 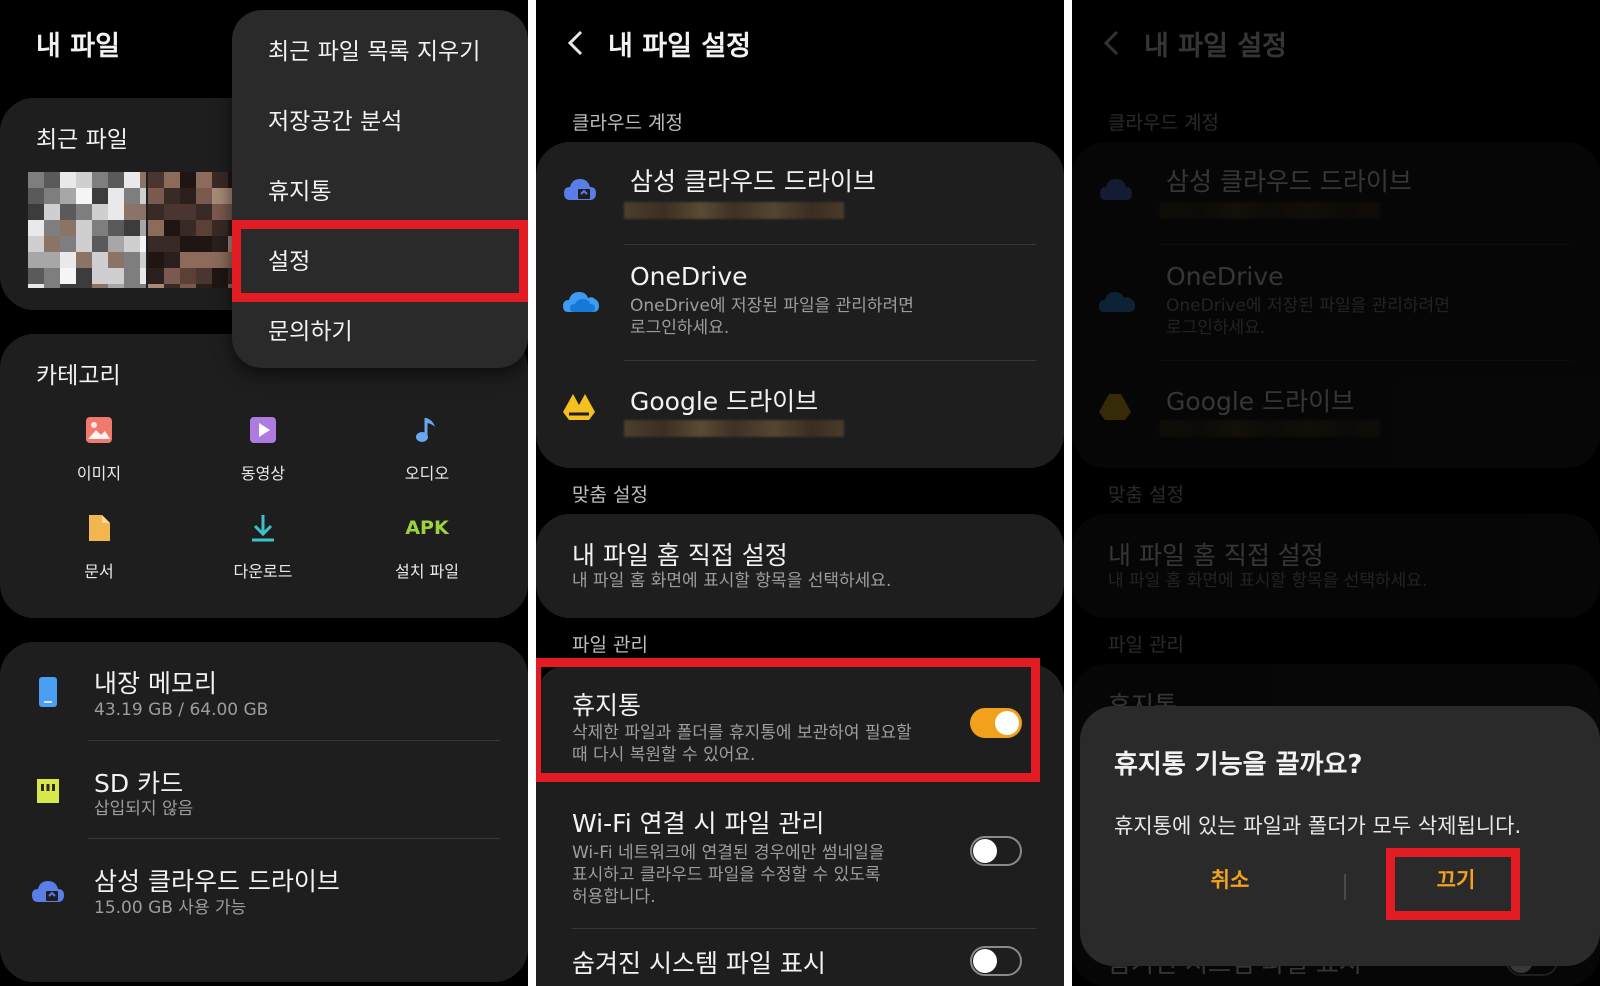 I want to click on section-custom-settings: 맞춤 설정, so click(x=1146, y=495).